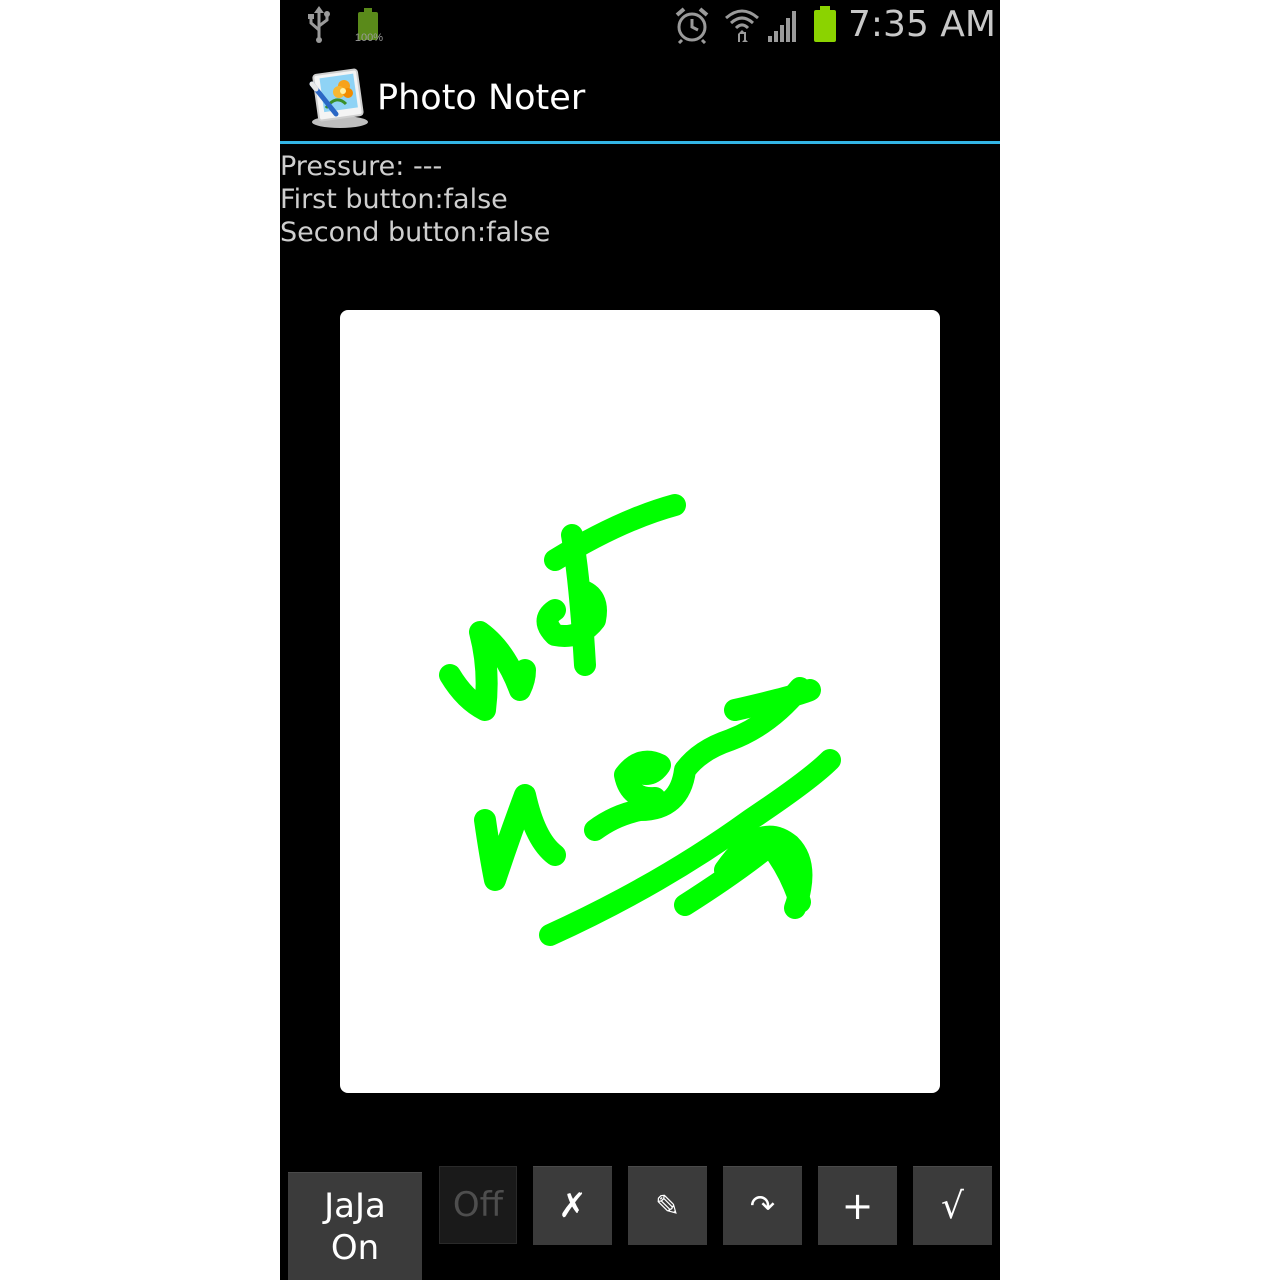 Image resolution: width=1280 pixels, height=1280 pixels. I want to click on battery-percent-label: 100%, so click(369, 38).